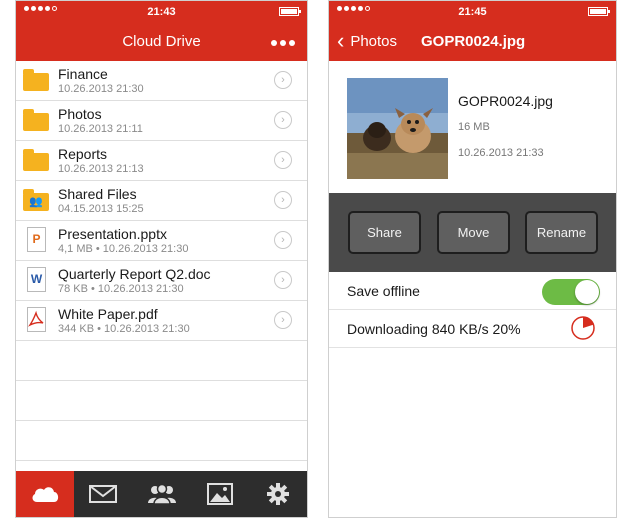 The width and height of the screenshot is (640, 518). I want to click on nav-bar: ‹ Photos GOPR0024.jpg, so click(472, 42).